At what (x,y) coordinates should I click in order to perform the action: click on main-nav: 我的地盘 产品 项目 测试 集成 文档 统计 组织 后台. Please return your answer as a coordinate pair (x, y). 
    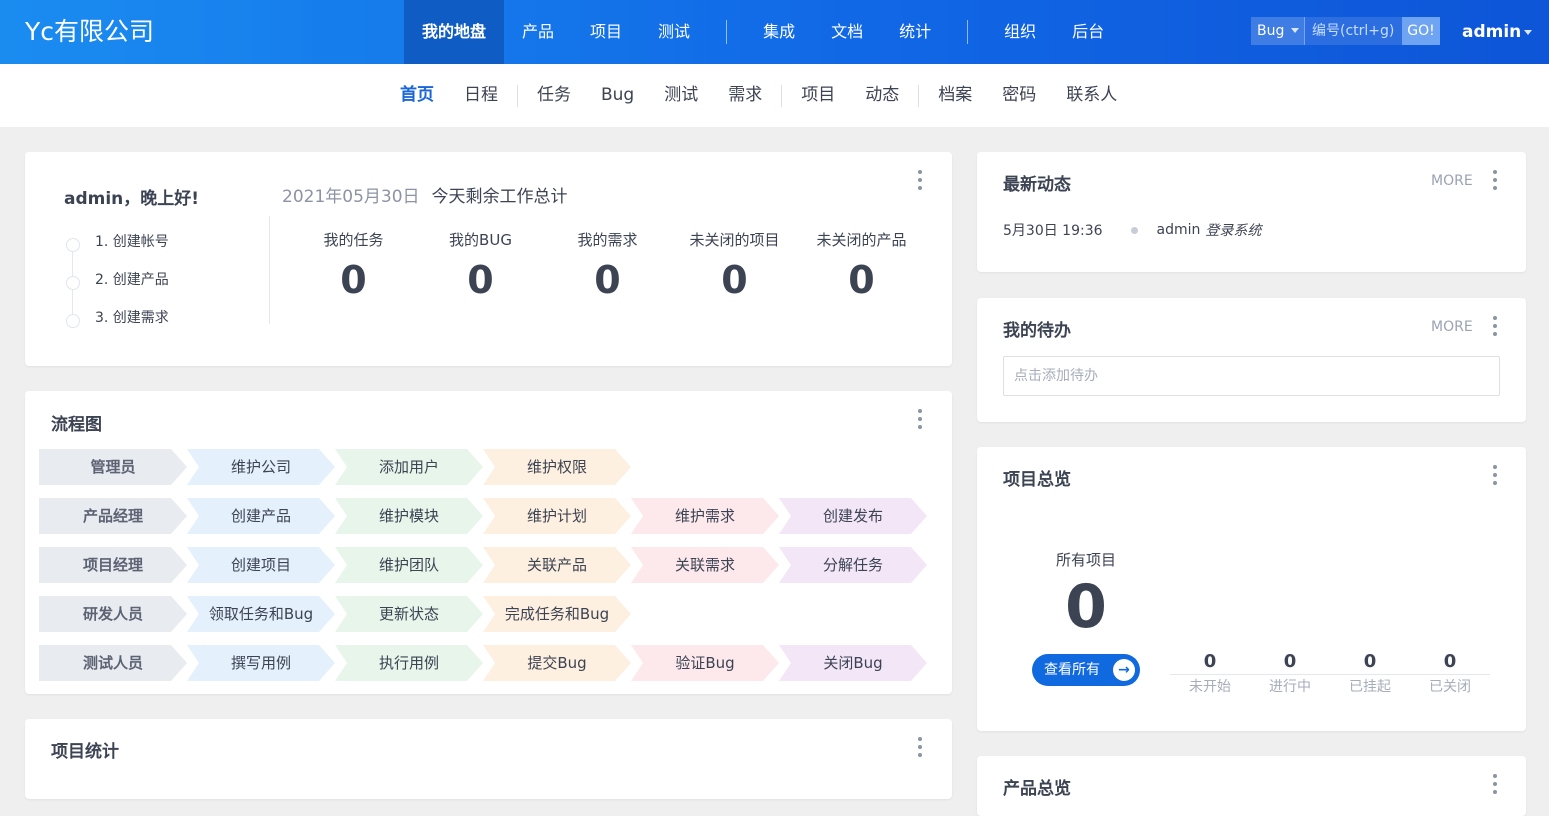
    Looking at the image, I should click on (763, 32).